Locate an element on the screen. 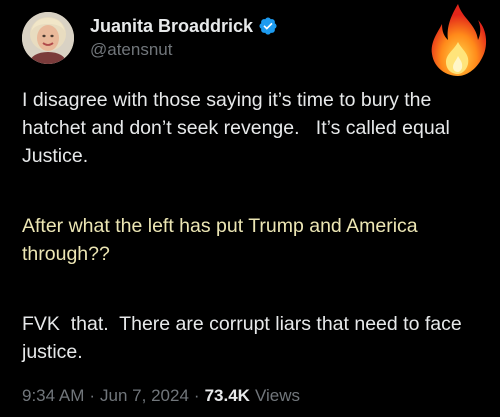  author-display-name: Juanita Broaddrick is located at coordinates (171, 26).